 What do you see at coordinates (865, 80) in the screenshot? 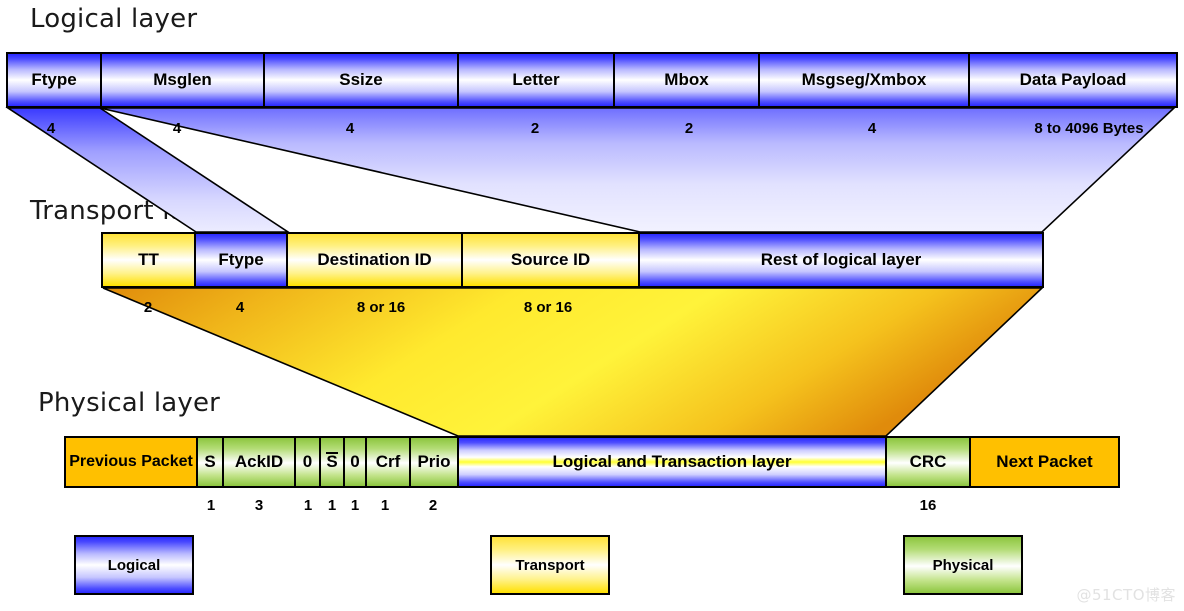
I see `logical-field-msgseg-xmbox: Msgseg/Xmbox` at bounding box center [865, 80].